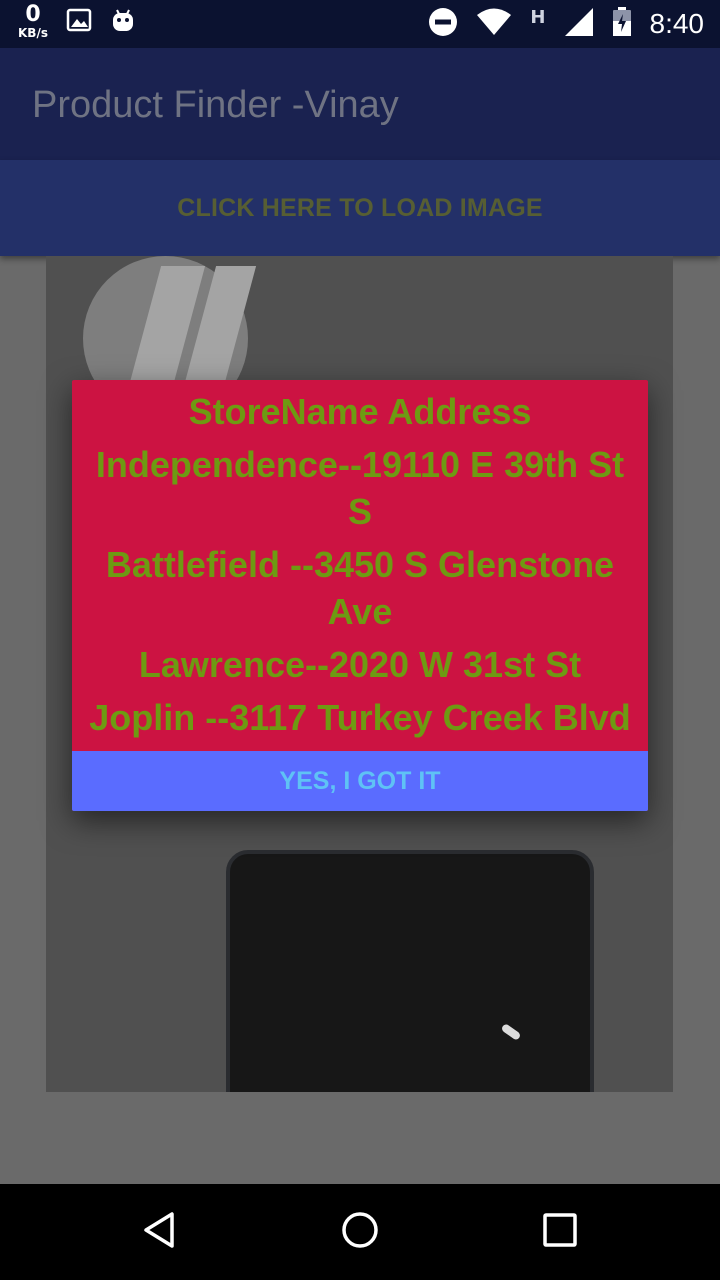  What do you see at coordinates (33, 14) in the screenshot?
I see `network-speed-value: 0` at bounding box center [33, 14].